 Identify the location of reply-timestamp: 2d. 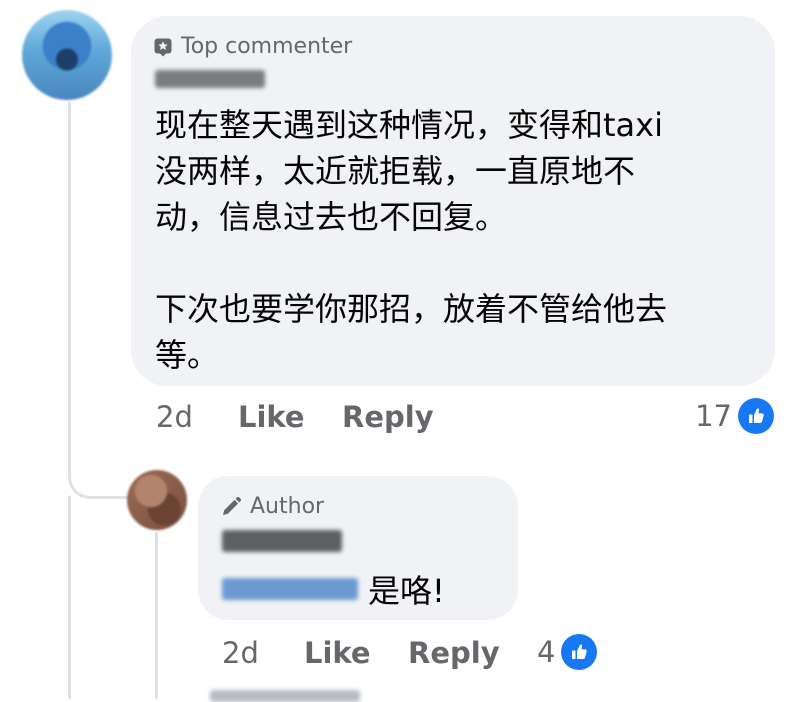
(263, 653).